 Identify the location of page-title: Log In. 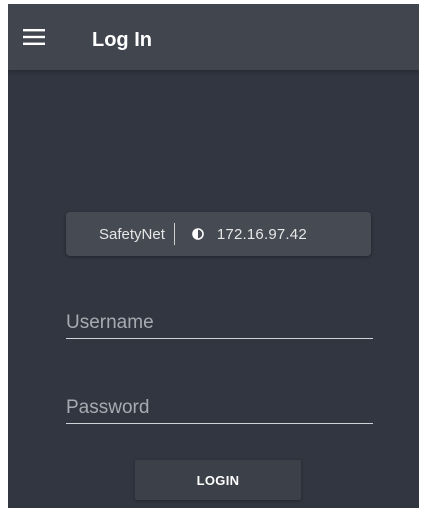
(122, 40).